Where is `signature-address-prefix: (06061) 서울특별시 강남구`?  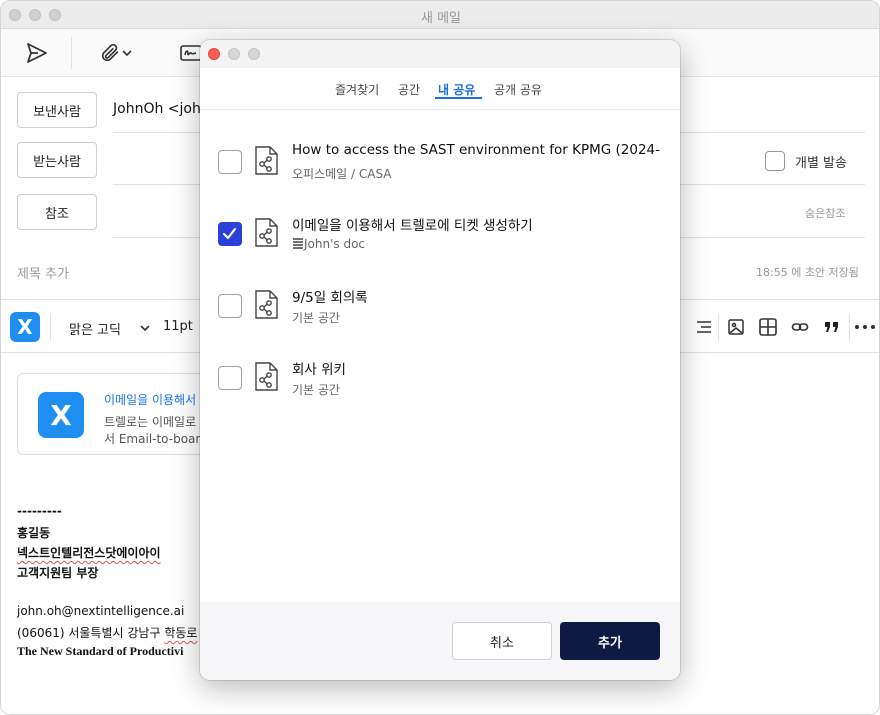 signature-address-prefix: (06061) 서울특별시 강남구 is located at coordinates (91, 633).